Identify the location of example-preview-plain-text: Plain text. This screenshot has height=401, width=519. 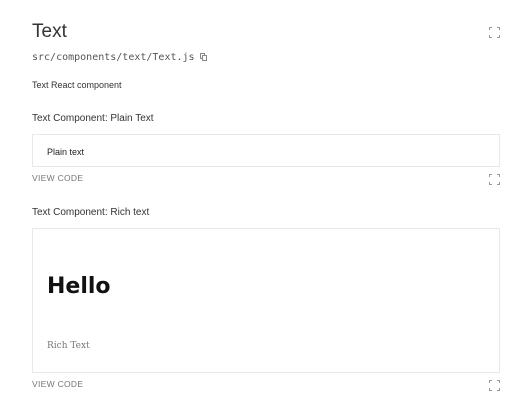
(266, 150).